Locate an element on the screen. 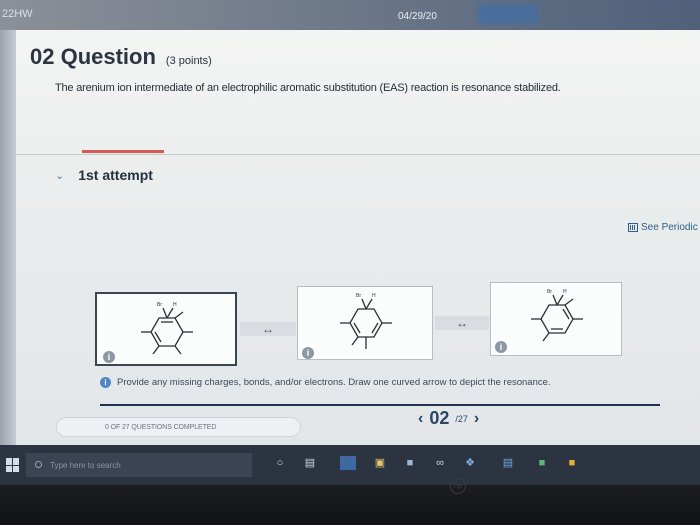 This screenshot has height=525, width=700. arenium-structure-2: Br H is located at coordinates (366, 321).